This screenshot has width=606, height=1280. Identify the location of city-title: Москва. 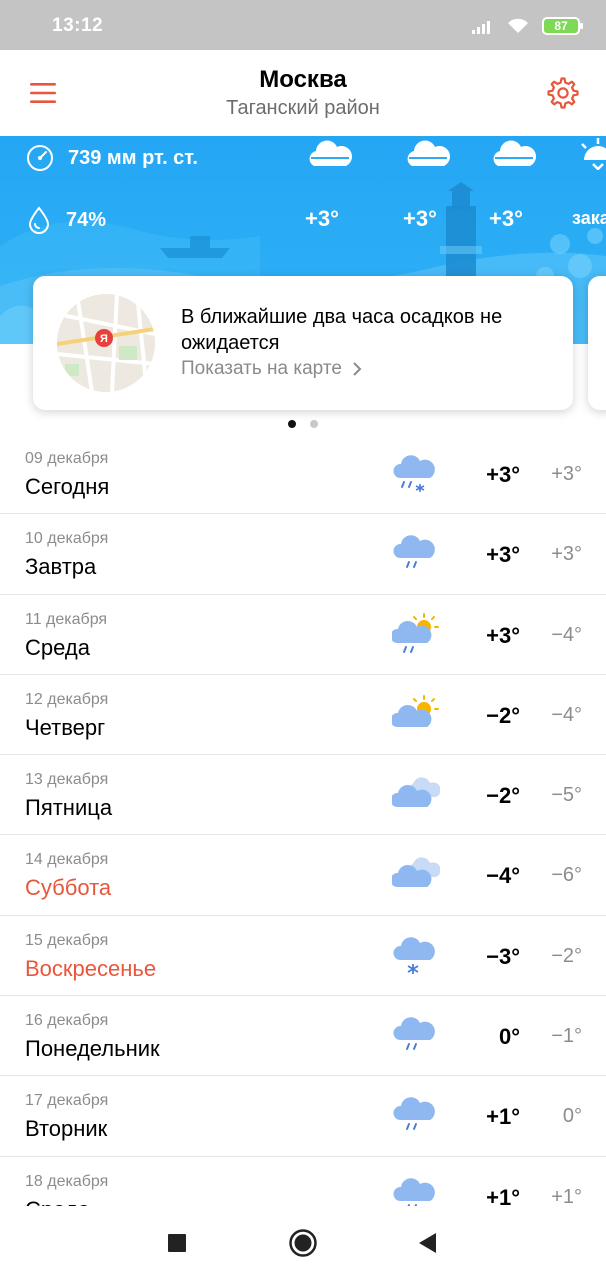
(303, 80).